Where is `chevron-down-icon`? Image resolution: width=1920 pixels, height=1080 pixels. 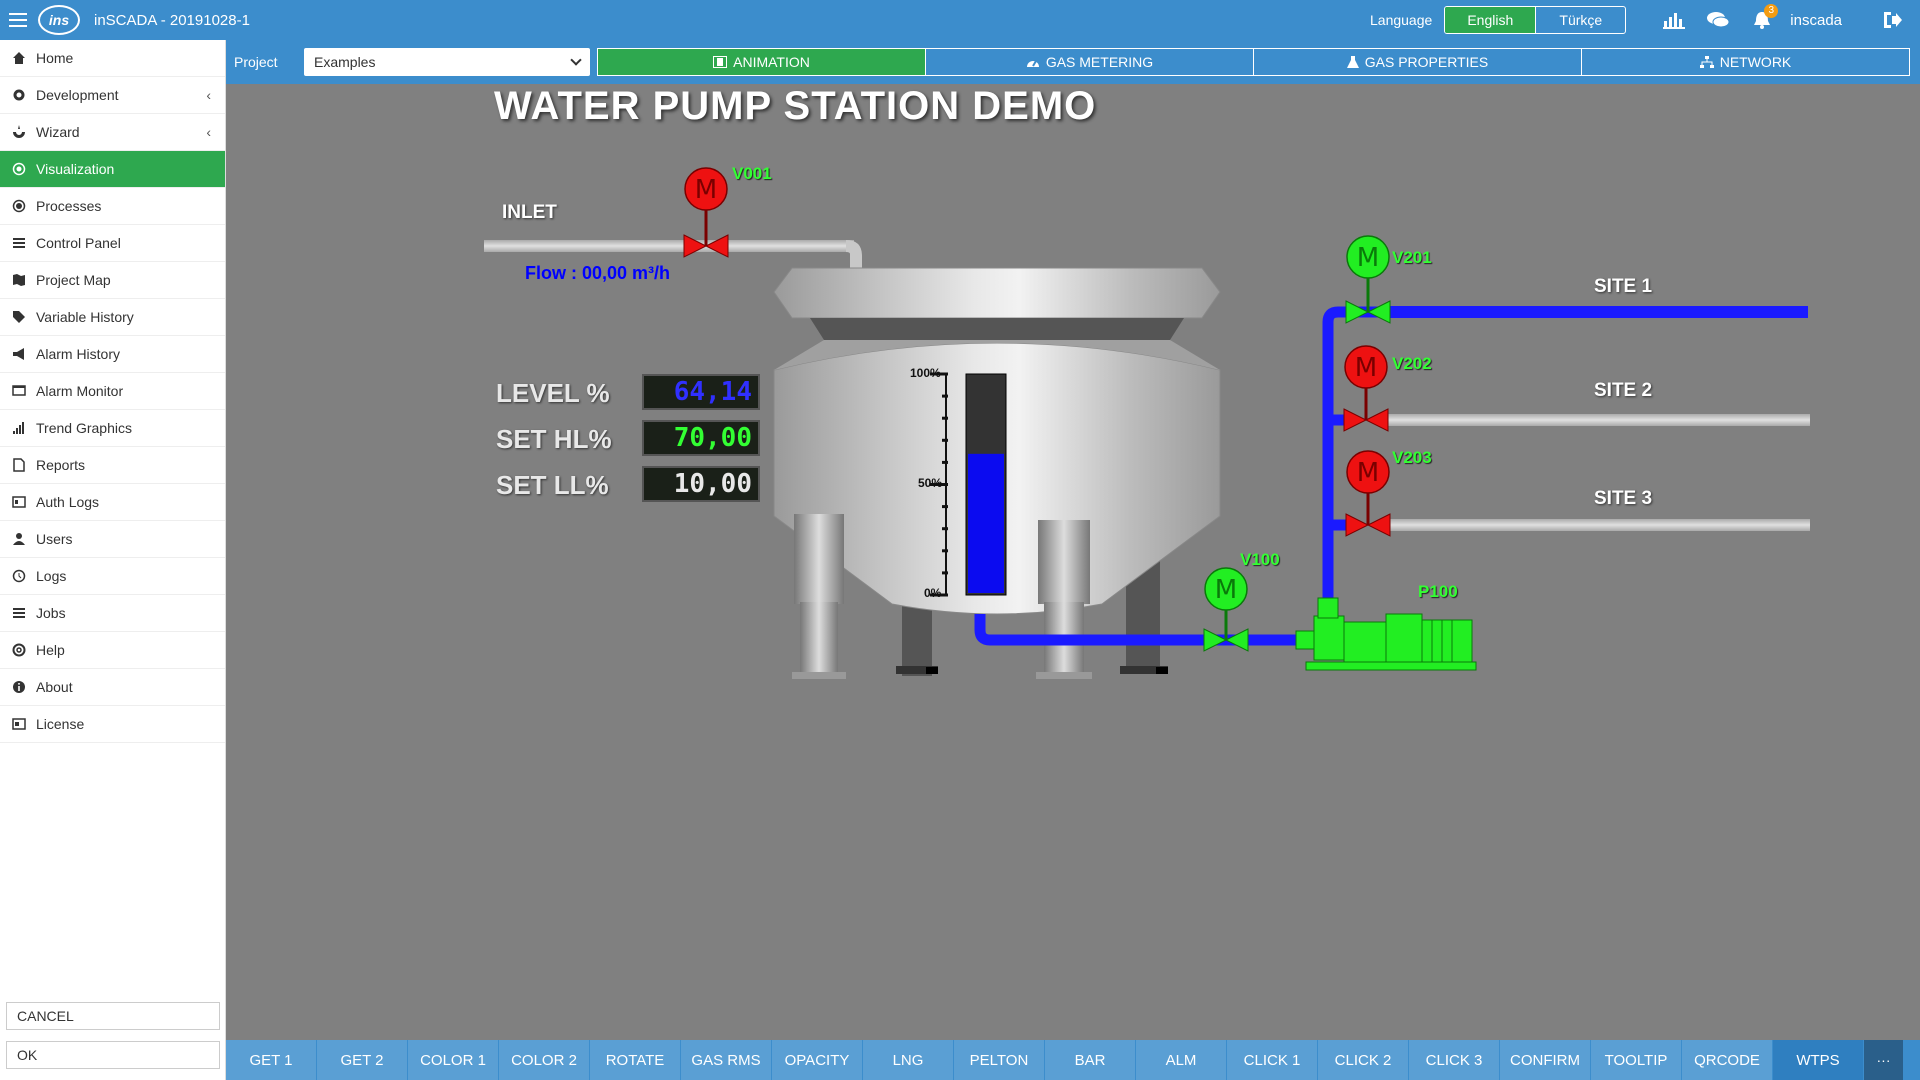 chevron-down-icon is located at coordinates (576, 60).